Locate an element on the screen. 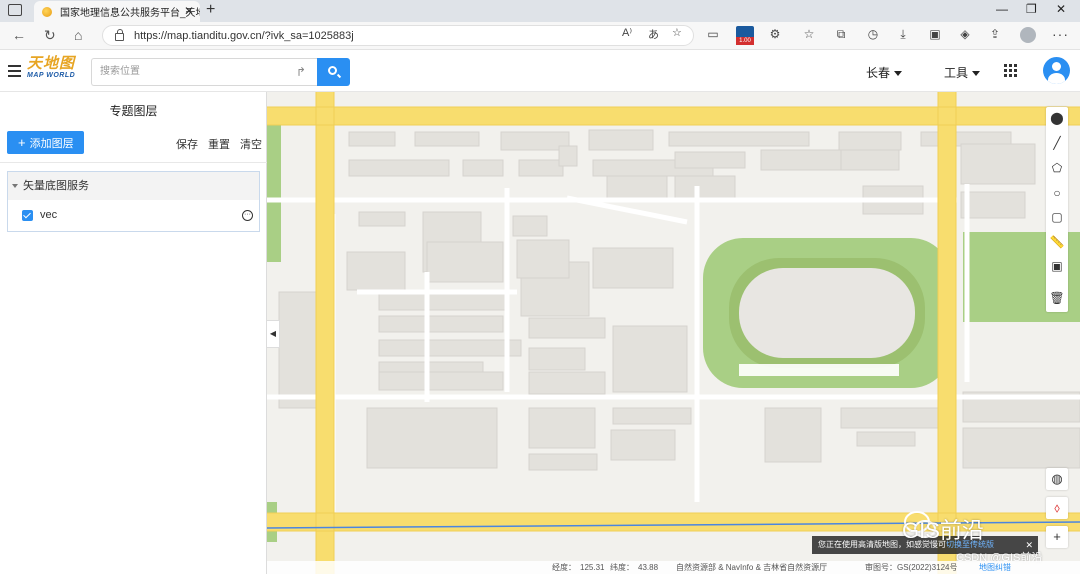 This screenshot has height=574, width=1080. layer-group-name: 矢量底图服务 is located at coordinates (56, 186).